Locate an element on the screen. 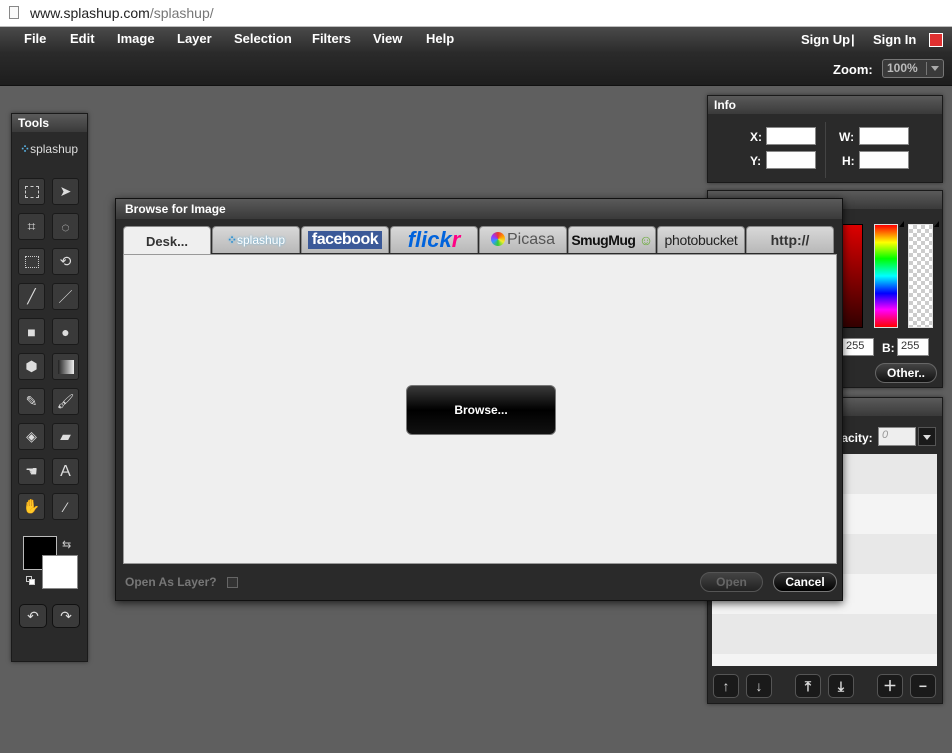  w-field is located at coordinates (884, 136).